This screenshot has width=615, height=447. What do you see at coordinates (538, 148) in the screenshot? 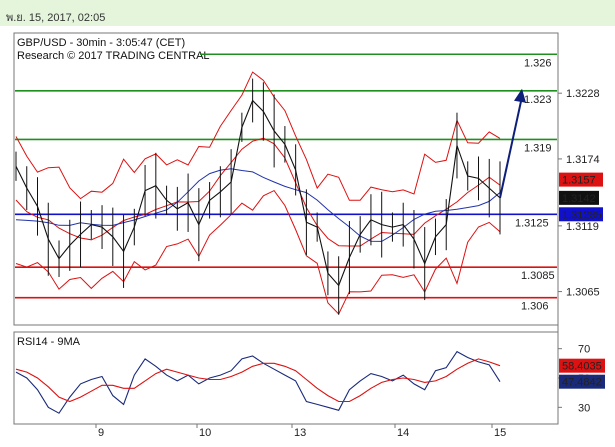
I see `resistance-level-label: 1.319` at bounding box center [538, 148].